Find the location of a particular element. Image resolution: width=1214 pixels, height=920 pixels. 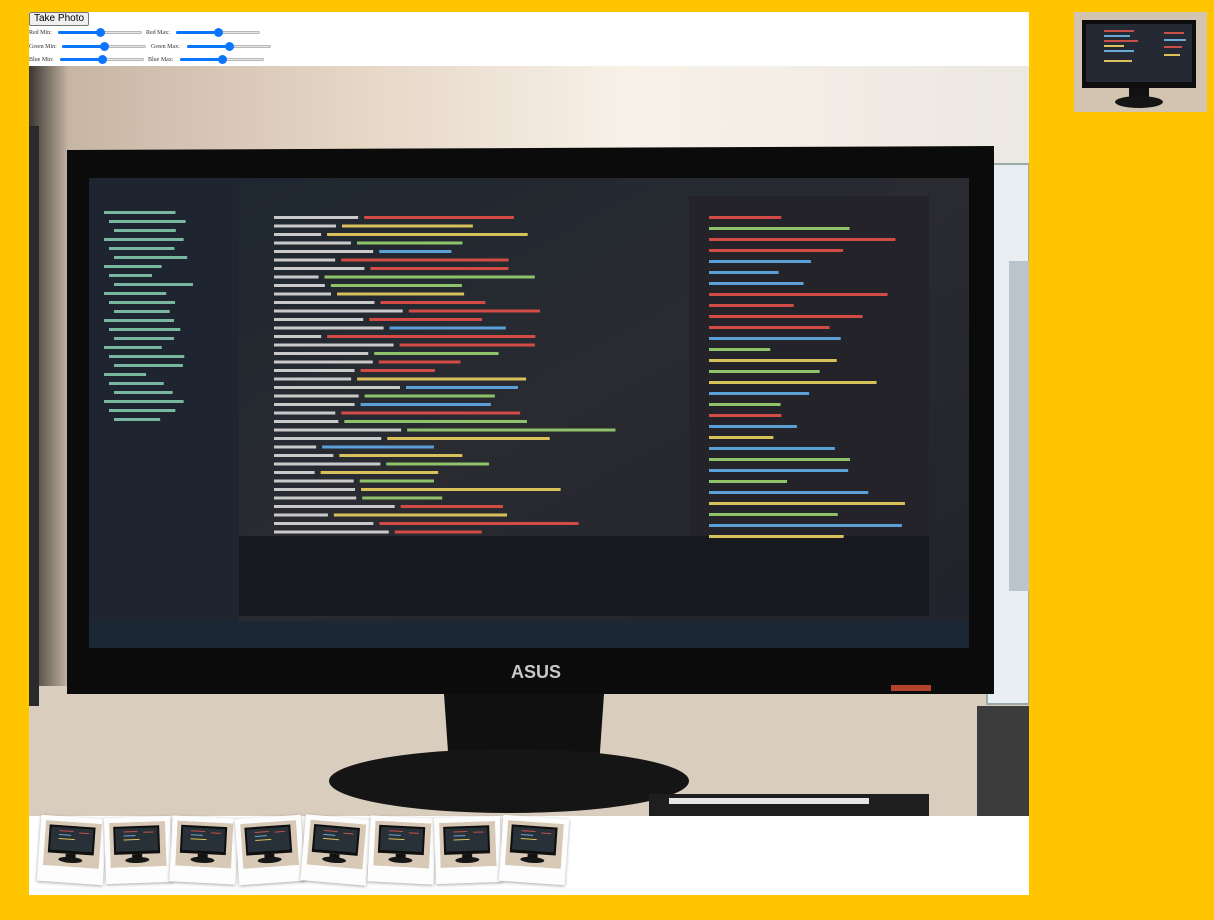

take-photo-button: Take Photo is located at coordinates (59, 19).